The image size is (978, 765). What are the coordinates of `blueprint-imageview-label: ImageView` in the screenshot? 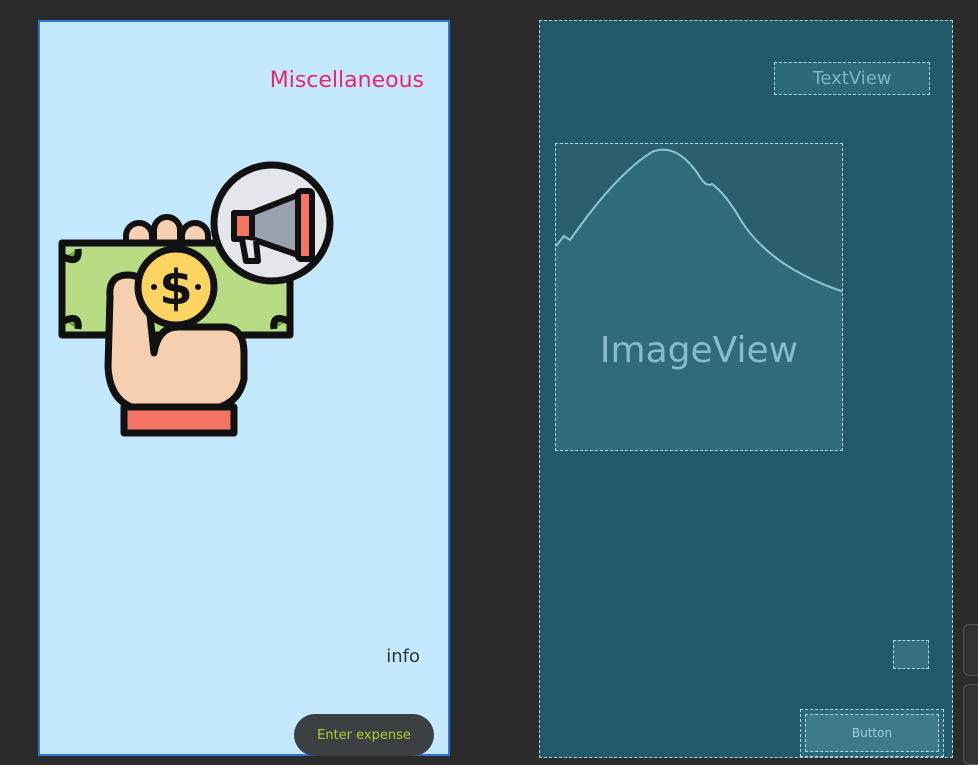 It's located at (699, 350).